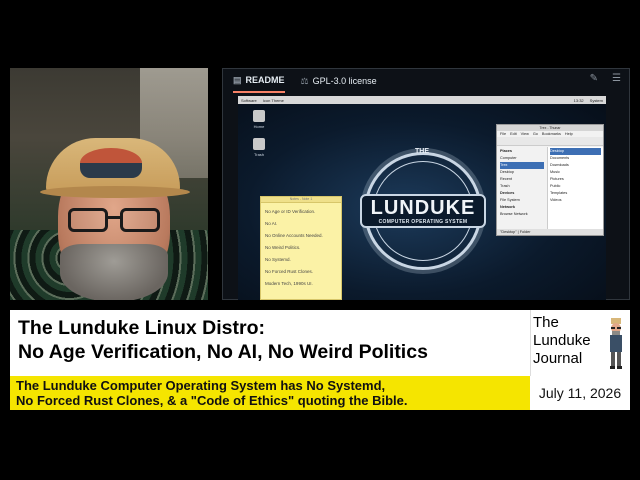  I want to click on list-item: Pictures, so click(575, 179).